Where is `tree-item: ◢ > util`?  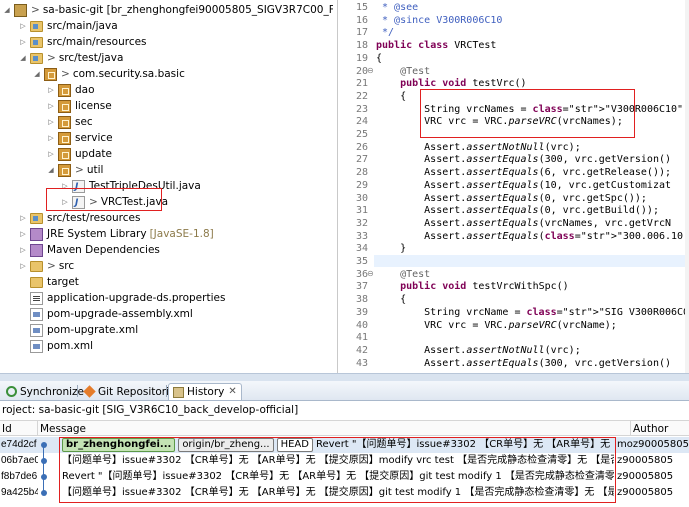
tree-item: ◢ > util is located at coordinates (74, 170).